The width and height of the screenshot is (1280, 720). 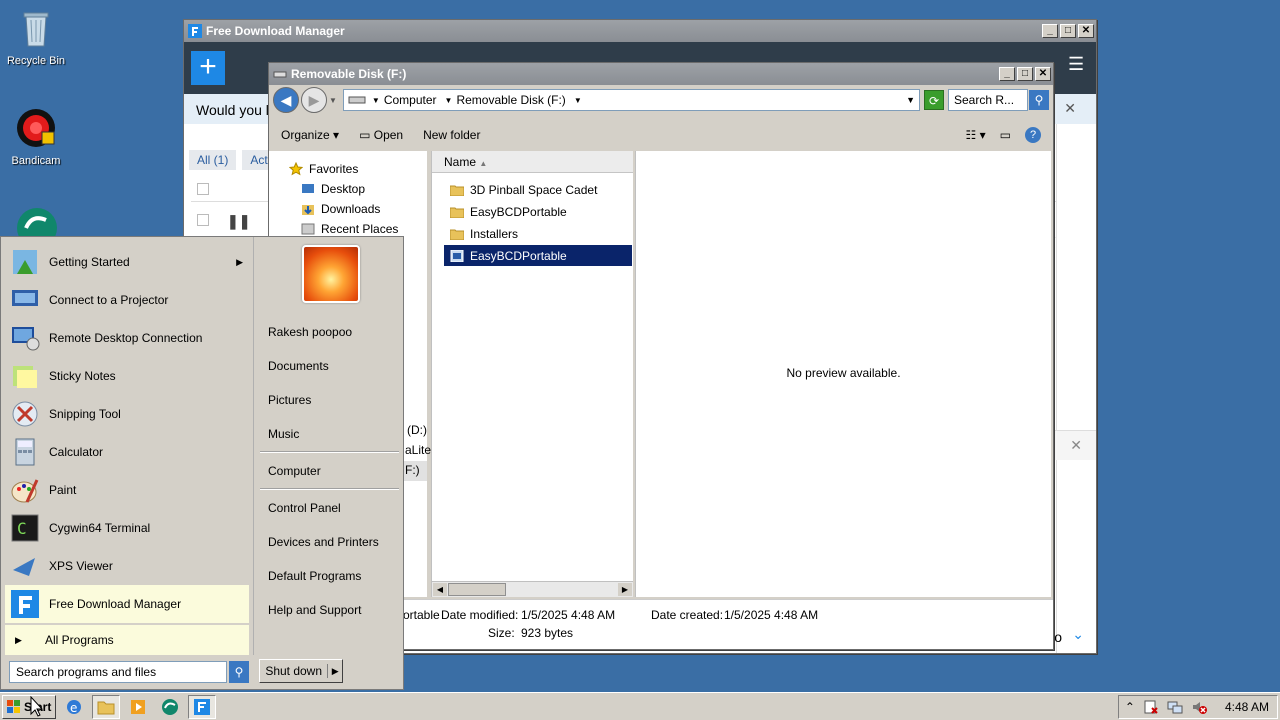 I want to click on nav-desktop: Desktop, so click(x=348, y=189).